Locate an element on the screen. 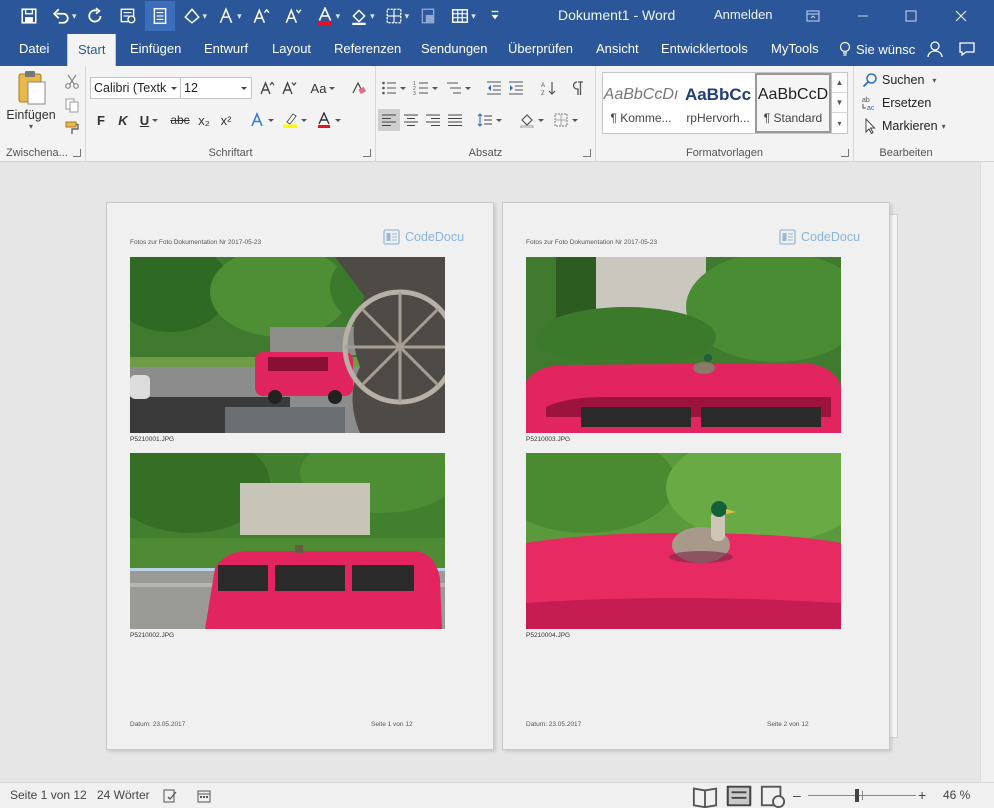 This screenshot has height=808, width=994. tell-me-search: Sie wünsc is located at coordinates (876, 49).